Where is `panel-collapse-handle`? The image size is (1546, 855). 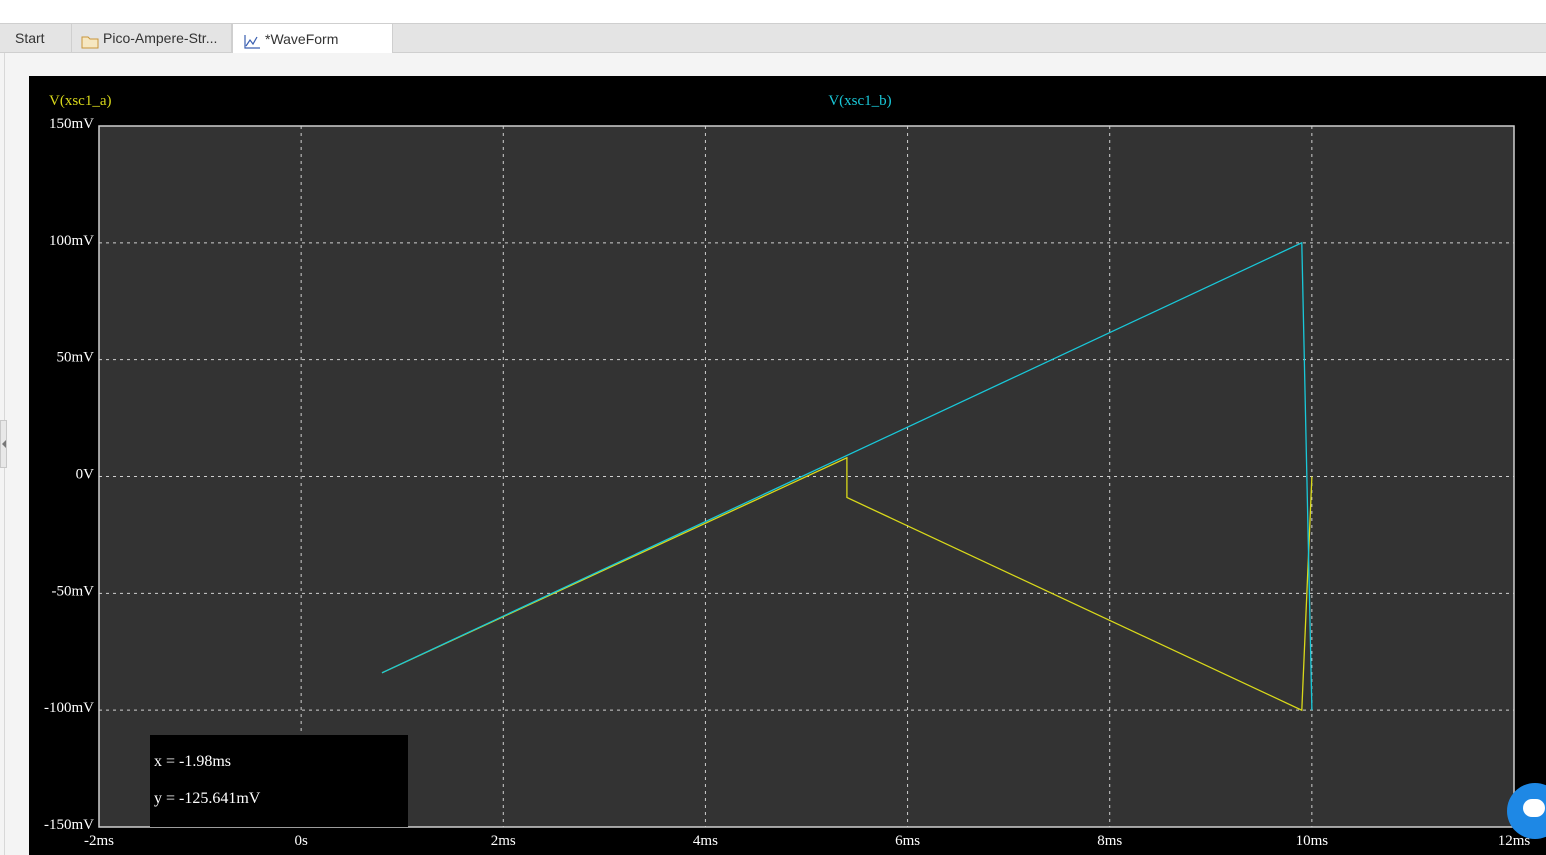 panel-collapse-handle is located at coordinates (3, 444).